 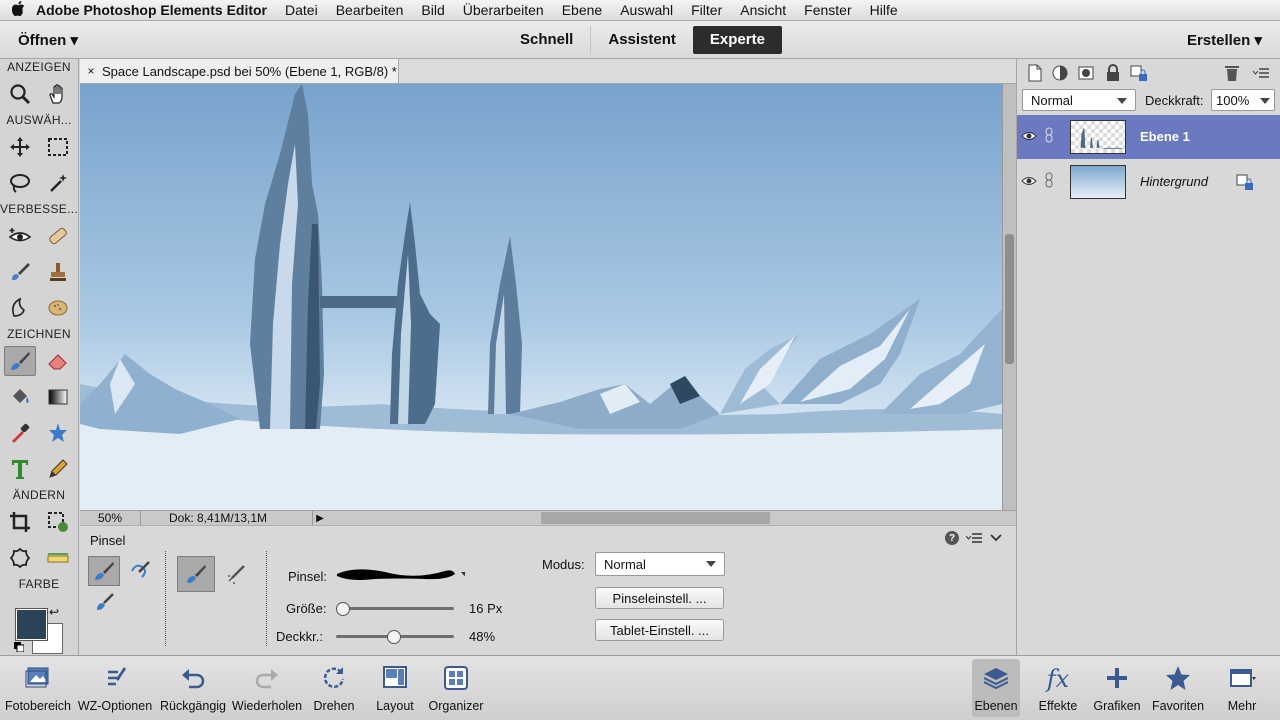 I want to click on app-name: Adobe Photoshop Elements Editor, so click(x=151, y=10).